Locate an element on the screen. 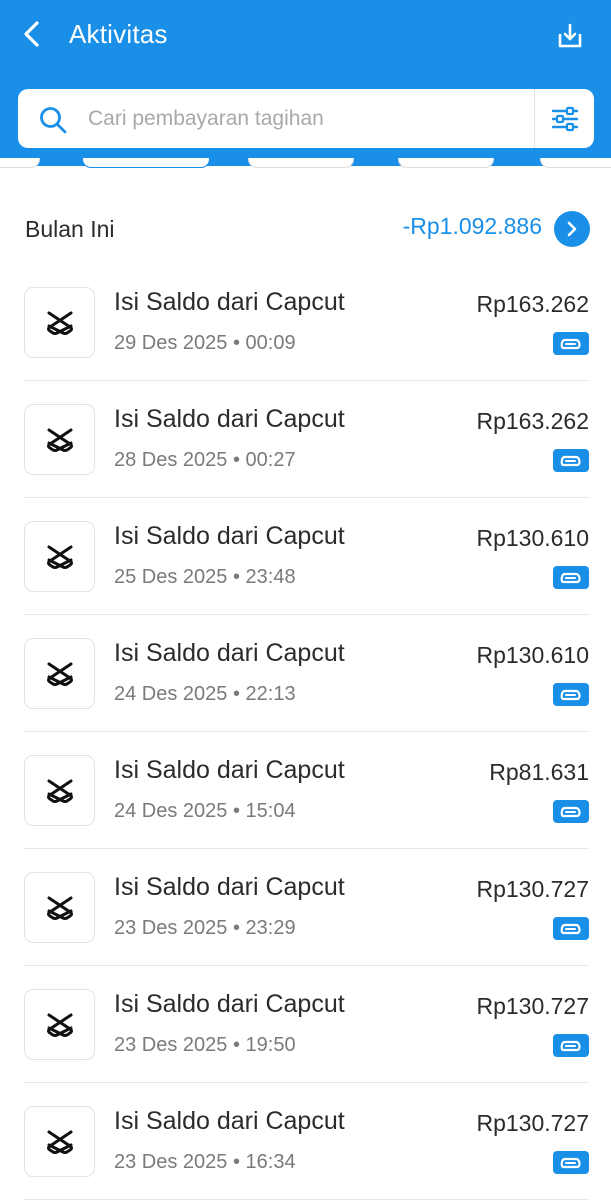 This screenshot has height=1200, width=611. search-input is located at coordinates (308, 119).